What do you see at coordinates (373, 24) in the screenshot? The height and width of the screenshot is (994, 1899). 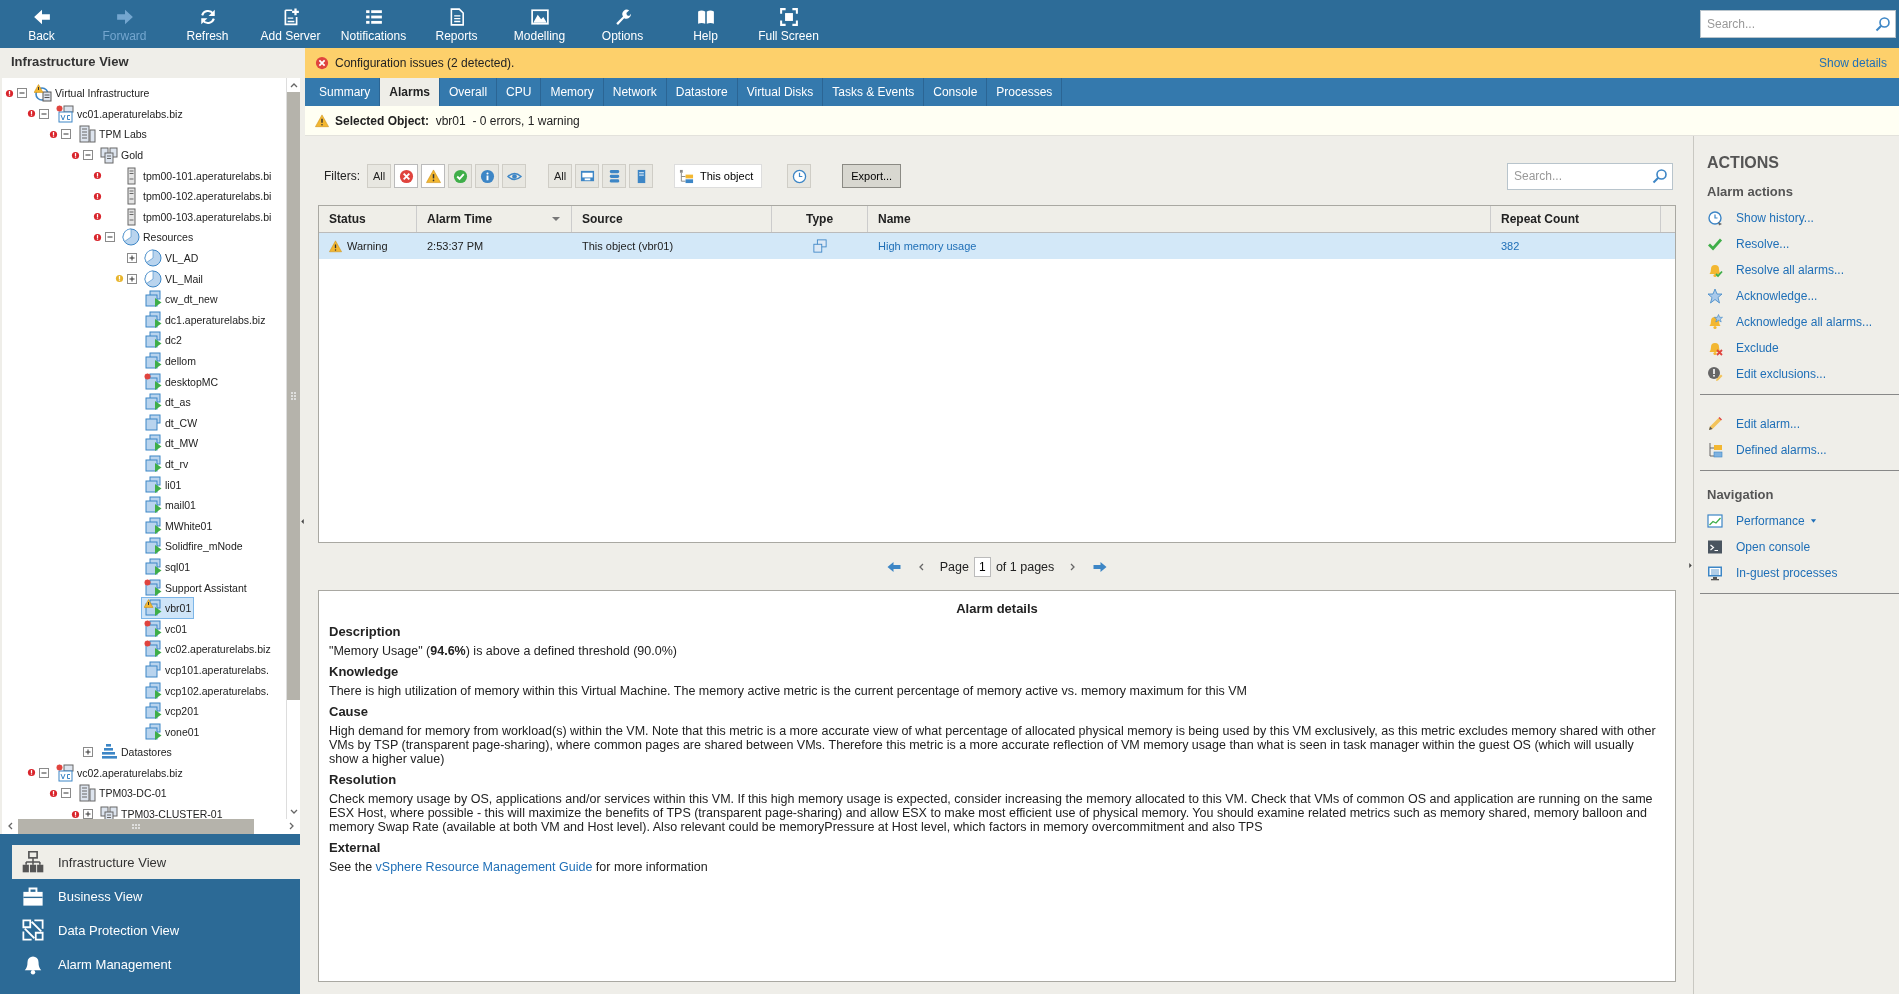 I see `toolbar-button: Notifications` at bounding box center [373, 24].